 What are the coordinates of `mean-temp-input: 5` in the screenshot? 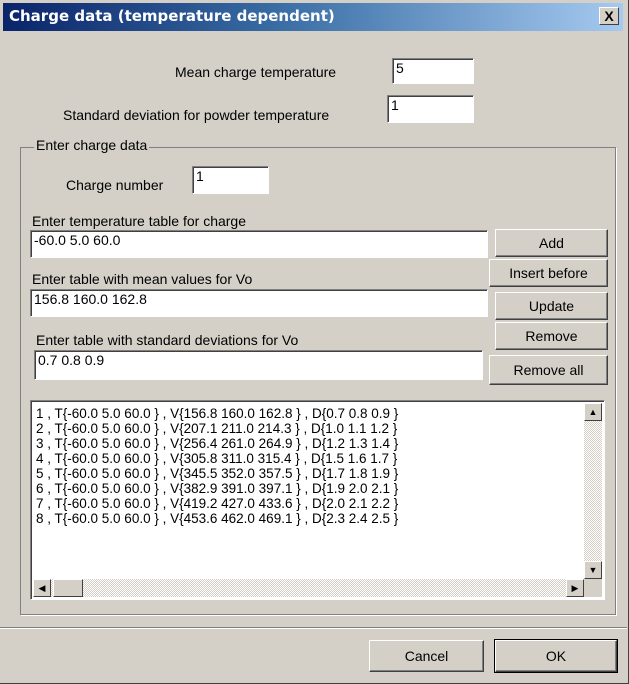 It's located at (433, 71).